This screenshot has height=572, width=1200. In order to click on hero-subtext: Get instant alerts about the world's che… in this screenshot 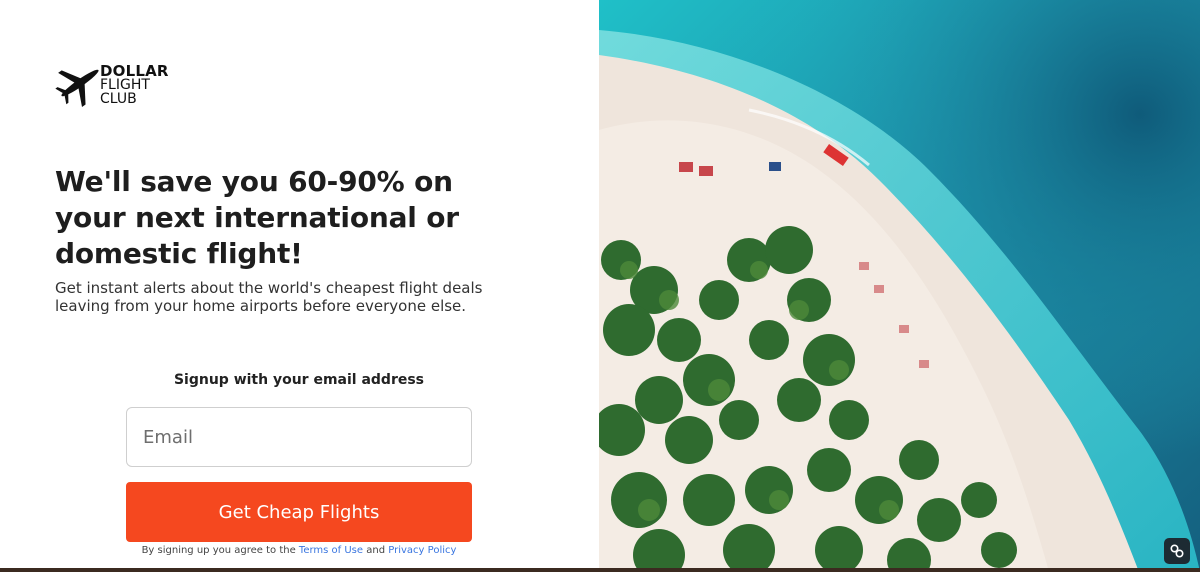, I will do `click(269, 297)`.